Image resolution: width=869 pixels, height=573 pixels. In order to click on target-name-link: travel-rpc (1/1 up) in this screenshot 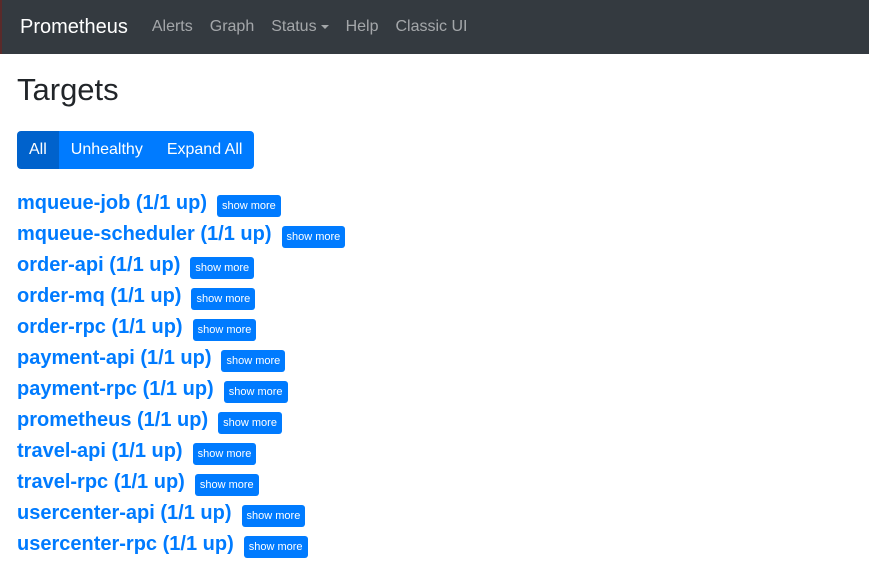, I will do `click(101, 482)`.